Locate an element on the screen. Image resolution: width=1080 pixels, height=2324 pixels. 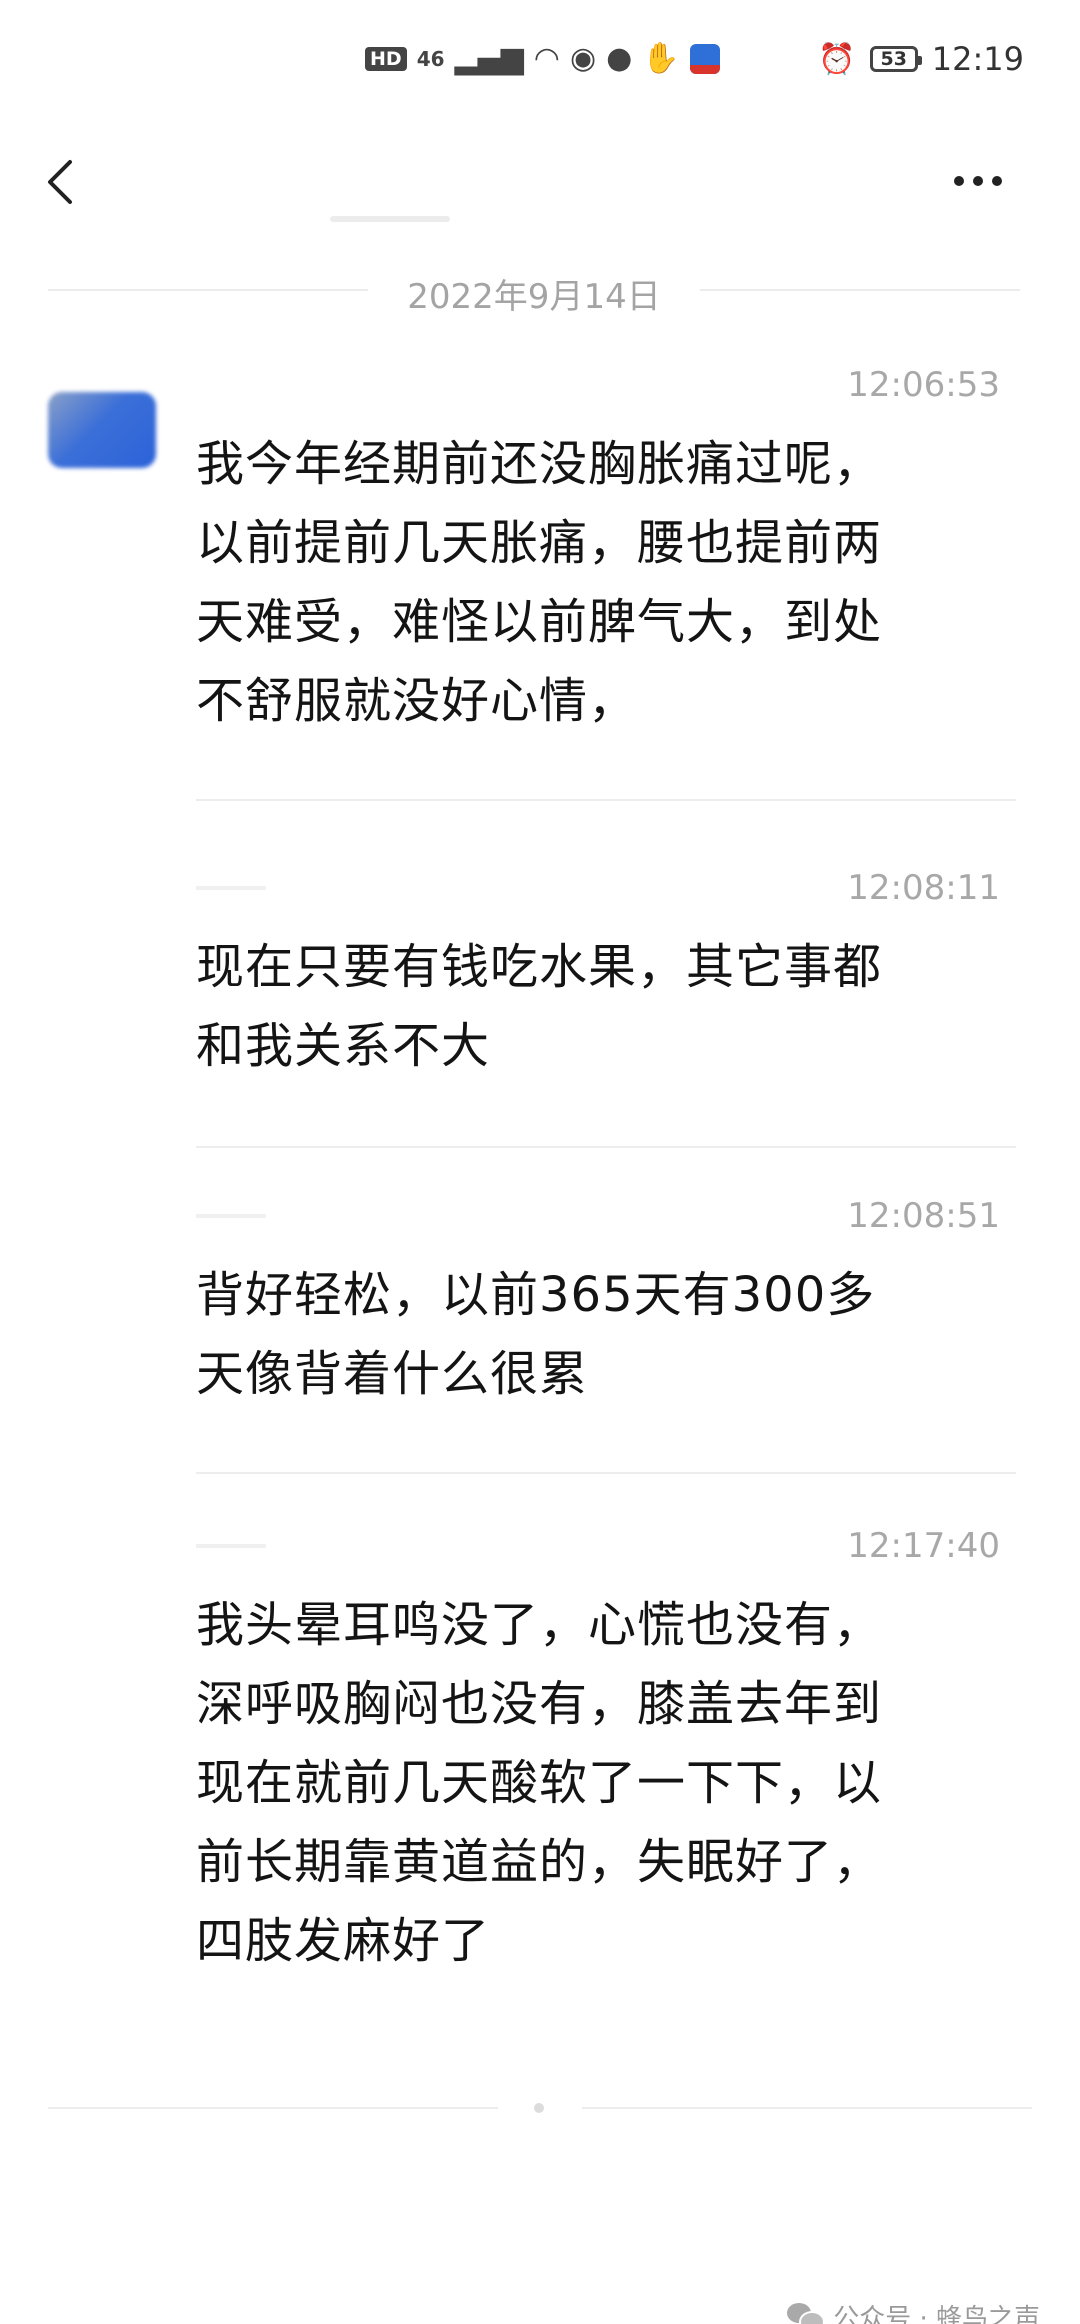
divider-dot is located at coordinates (539, 2108).